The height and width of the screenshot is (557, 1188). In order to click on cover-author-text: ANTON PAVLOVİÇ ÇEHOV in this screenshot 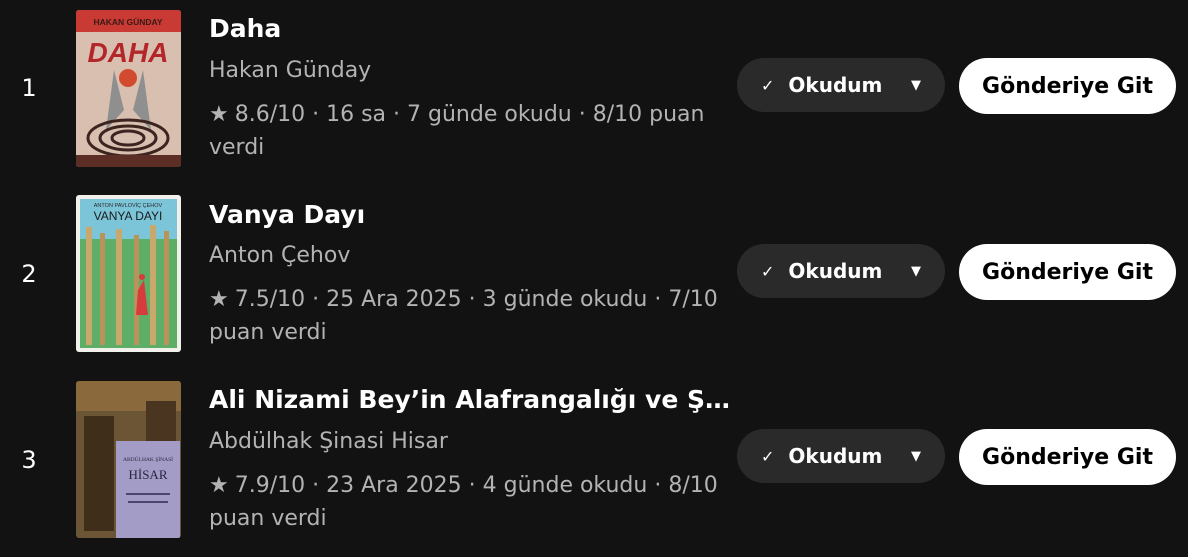, I will do `click(128, 205)`.